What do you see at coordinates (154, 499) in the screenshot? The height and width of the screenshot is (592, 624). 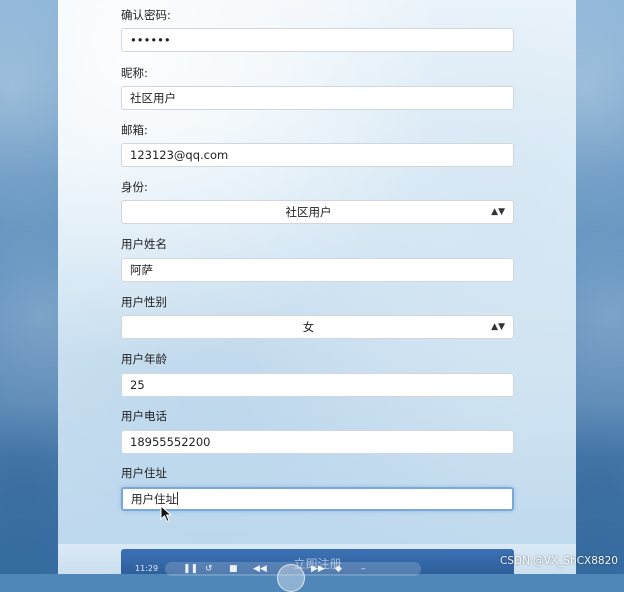 I see `user-address-value: 用户住址` at bounding box center [154, 499].